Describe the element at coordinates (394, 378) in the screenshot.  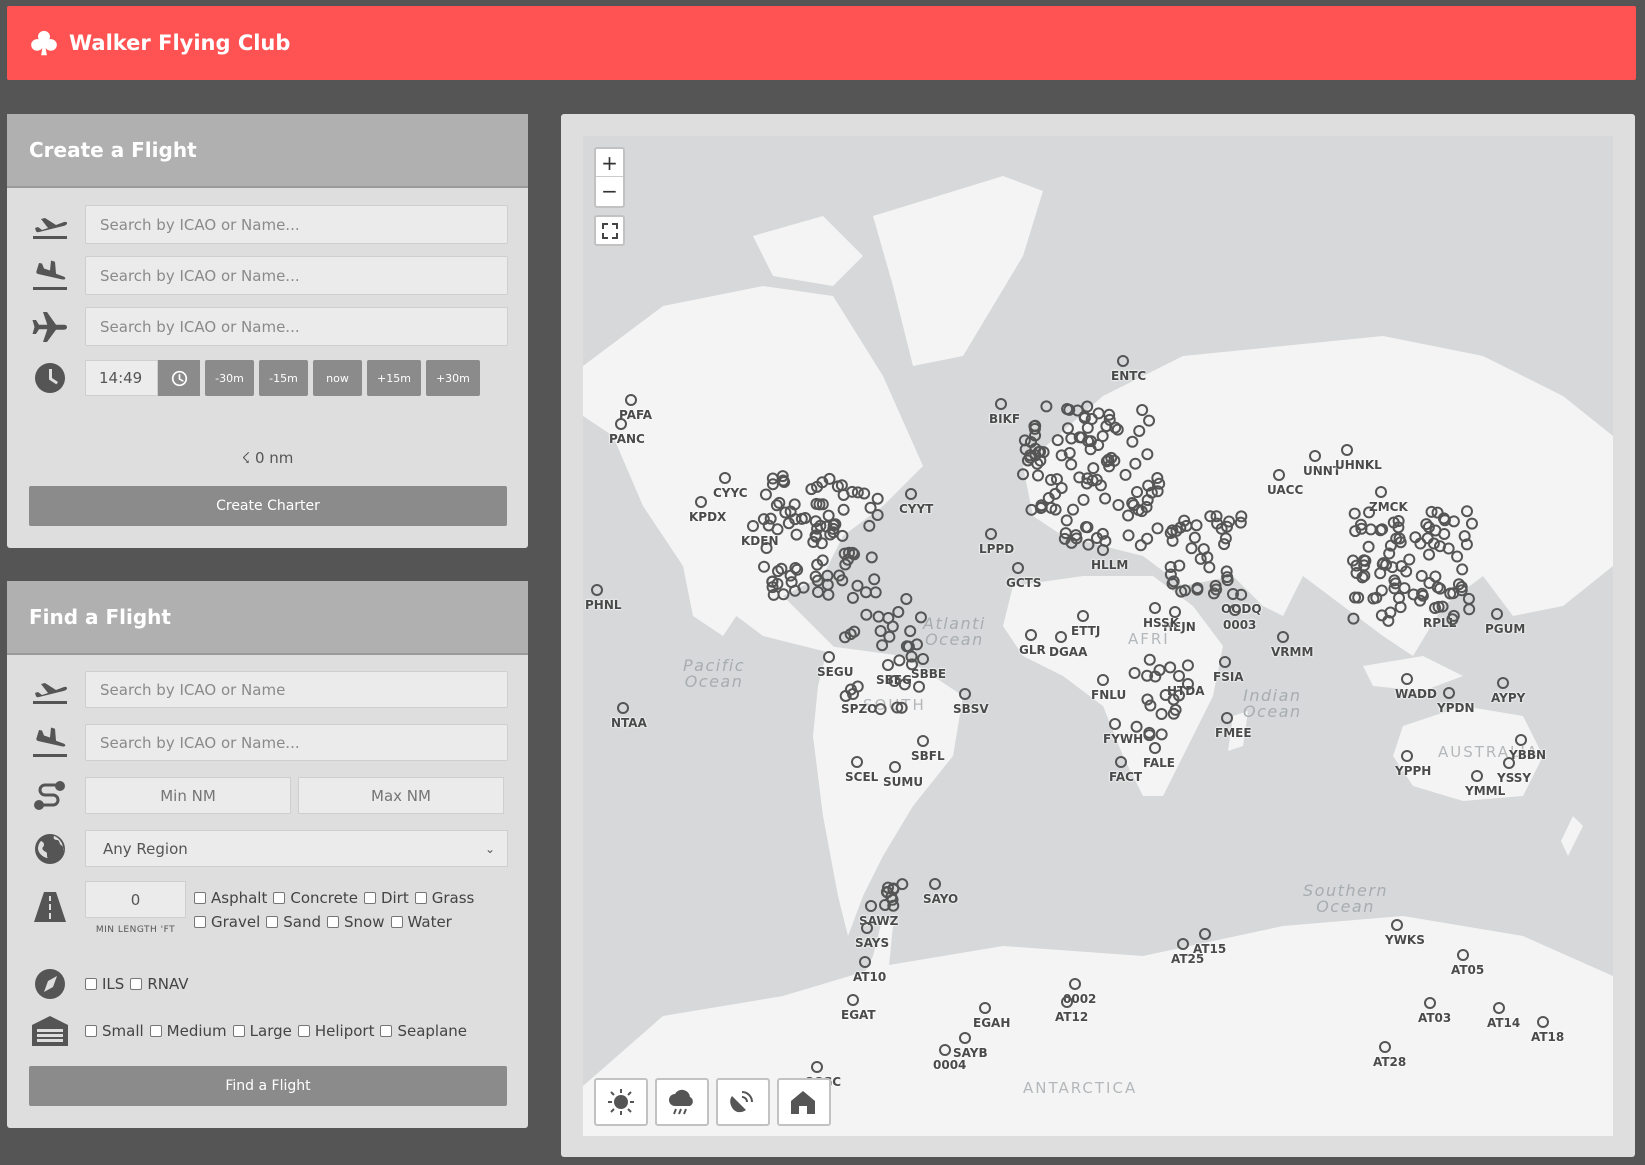
I see `plus-15m-button: +15m` at that location.